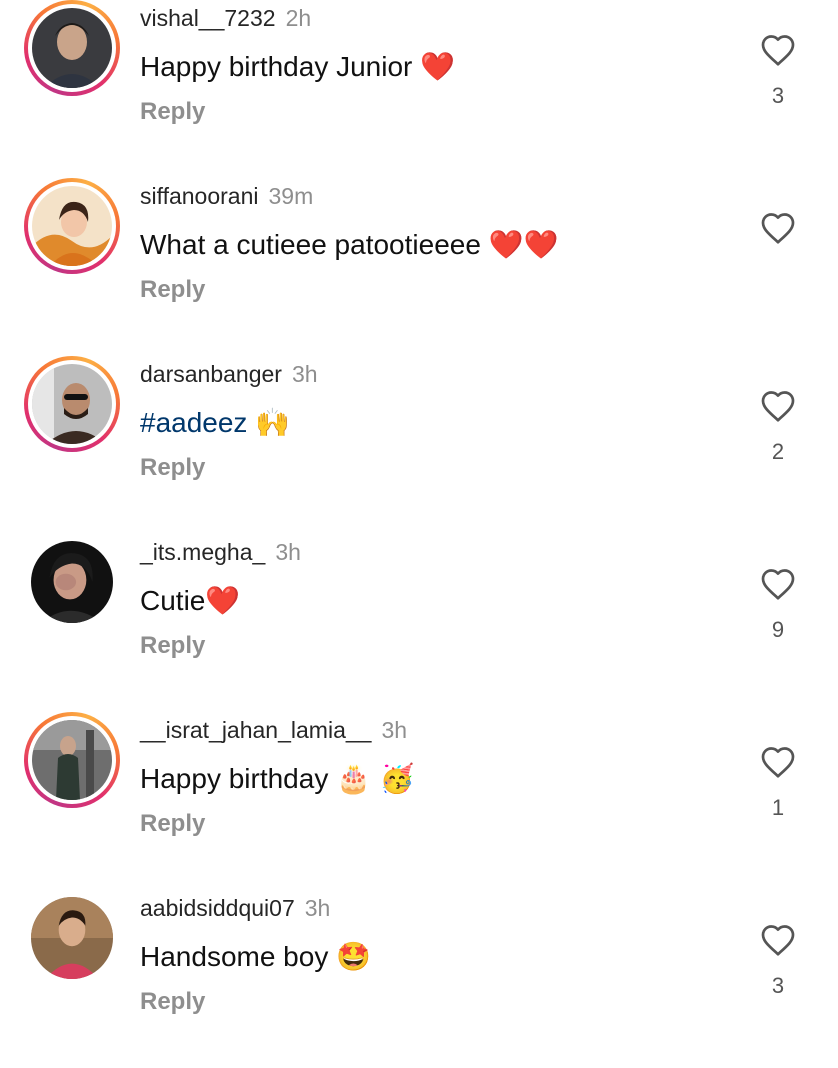 This screenshot has width=838, height=1068. Describe the element at coordinates (202, 552) in the screenshot. I see `username: _its.megha_` at that location.